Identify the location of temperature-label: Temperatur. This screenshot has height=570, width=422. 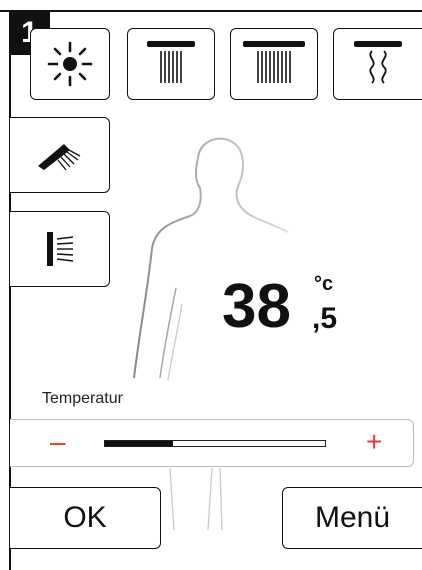
(82, 398).